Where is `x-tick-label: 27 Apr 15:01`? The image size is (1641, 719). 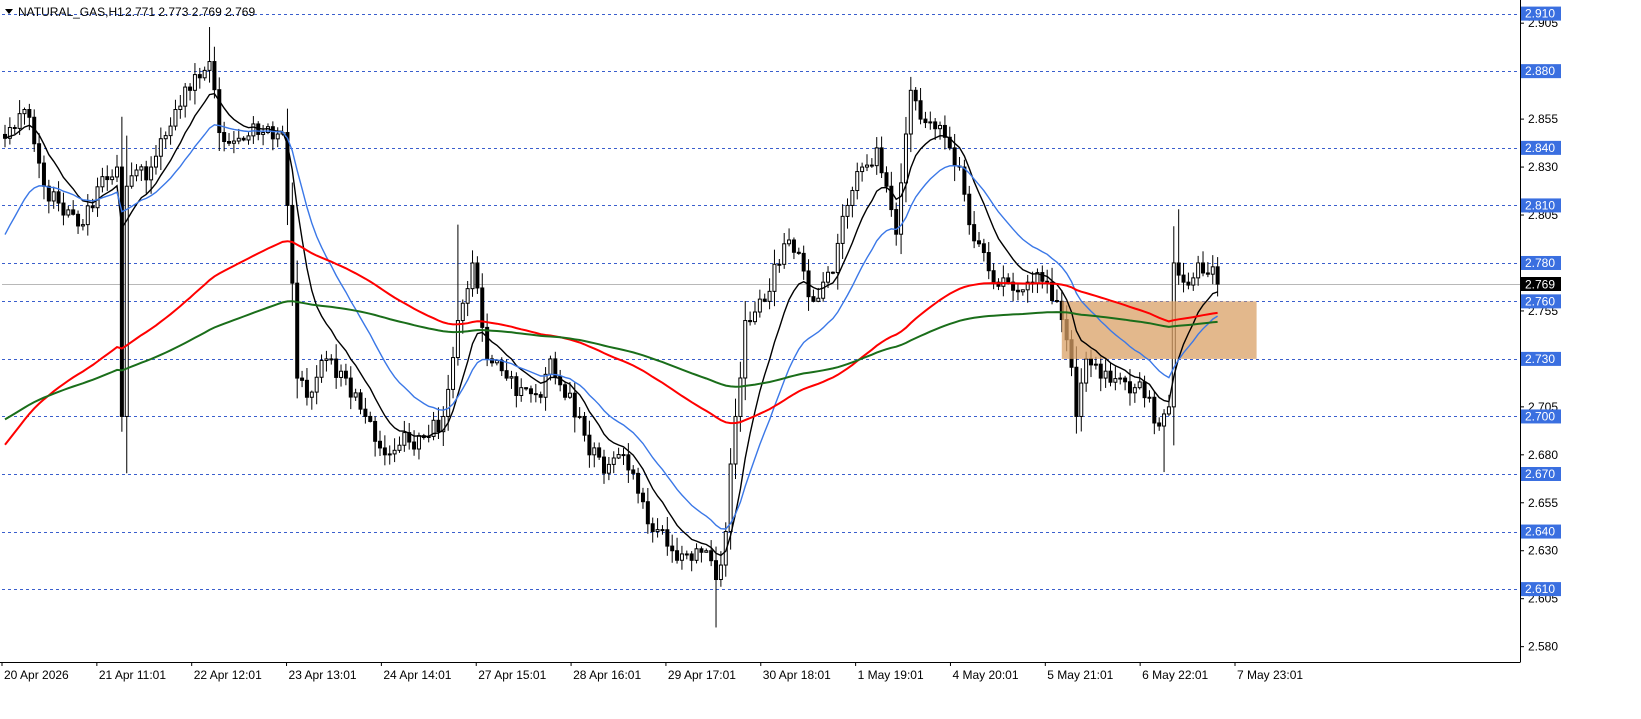
x-tick-label: 27 Apr 15:01 is located at coordinates (512, 675).